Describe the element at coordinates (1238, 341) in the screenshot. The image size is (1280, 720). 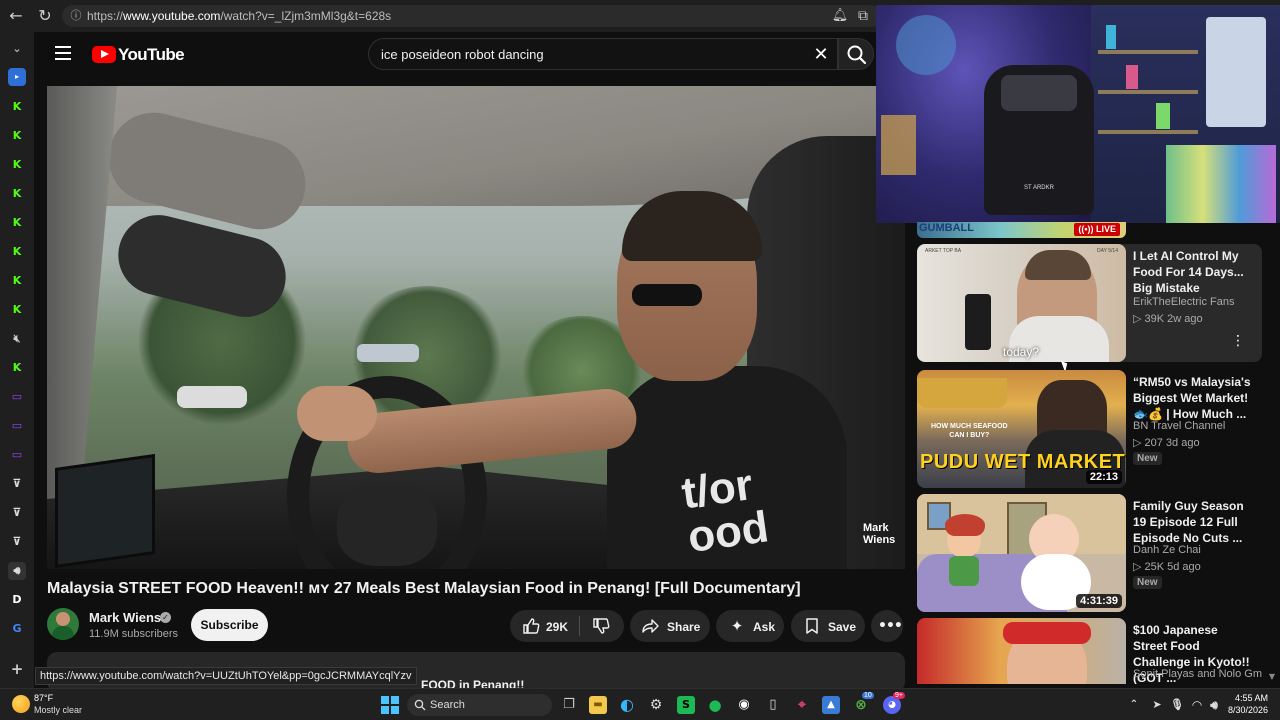
I see `more-vertical-icon: ⋮` at that location.